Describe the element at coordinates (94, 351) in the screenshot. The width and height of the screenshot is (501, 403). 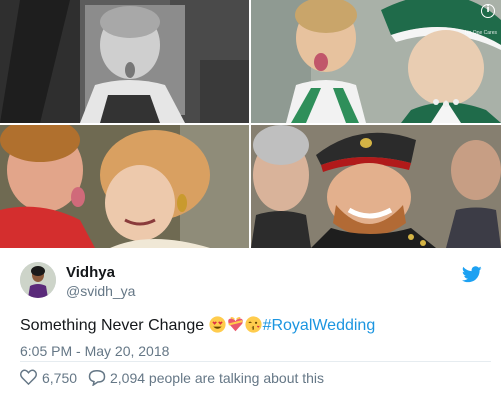
I see `tweet-timestamp: 6:05 PM - May 20, 2018` at that location.